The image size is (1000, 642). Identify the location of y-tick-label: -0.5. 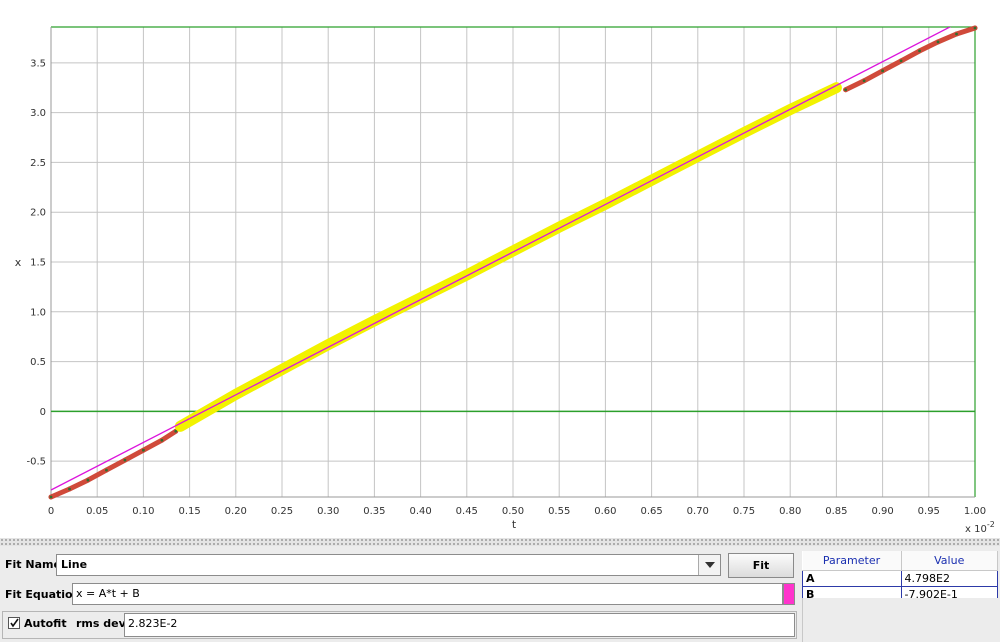
(36, 462).